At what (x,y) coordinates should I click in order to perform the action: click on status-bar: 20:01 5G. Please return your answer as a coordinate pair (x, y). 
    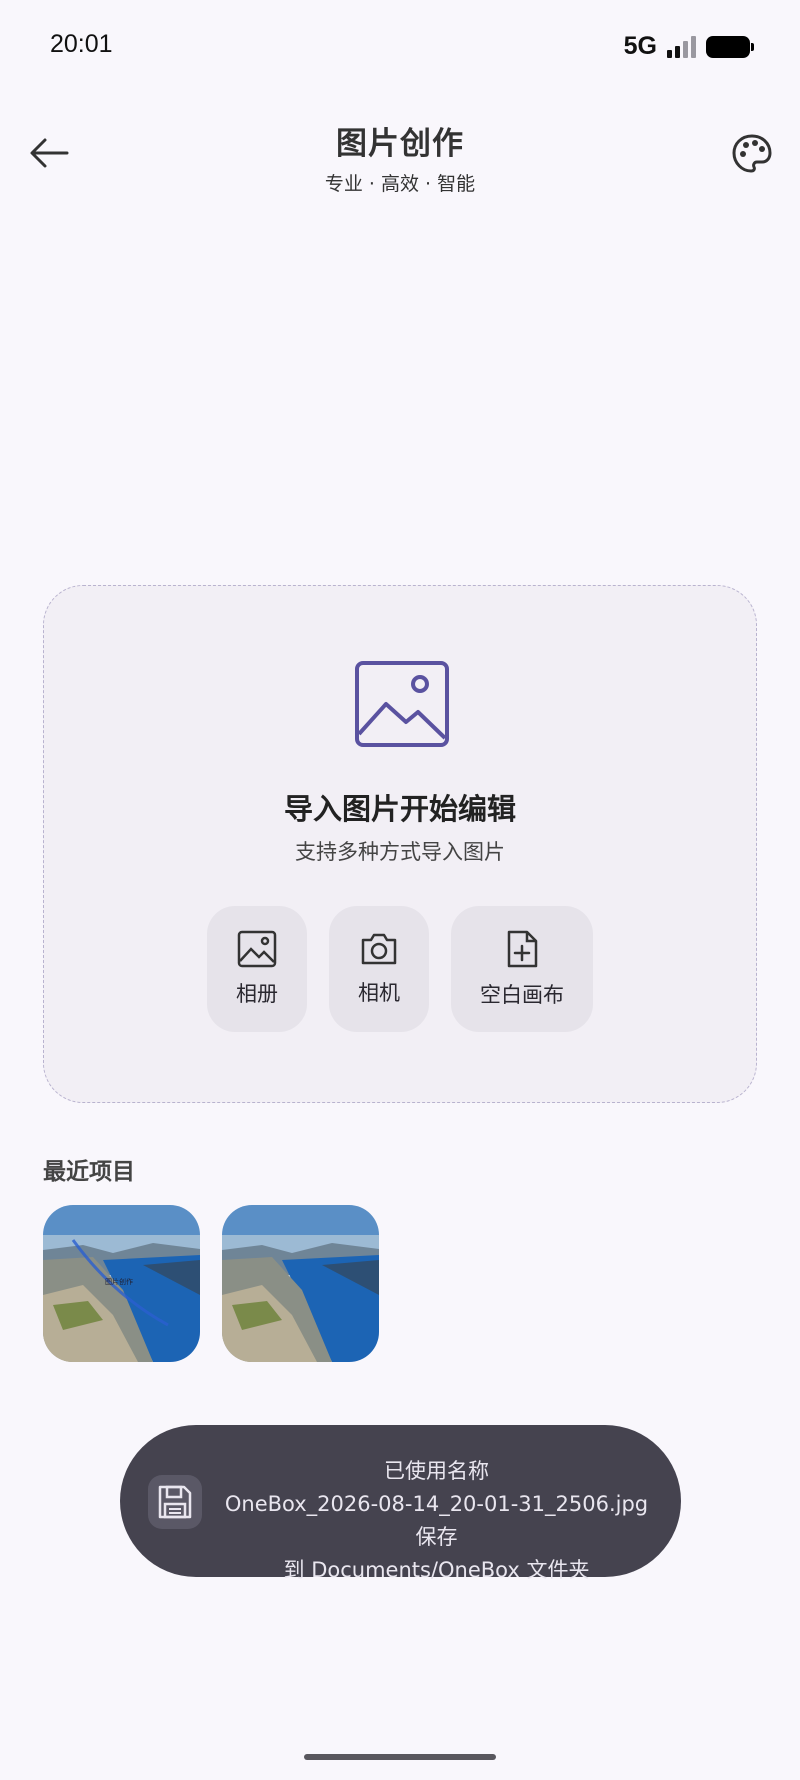
    Looking at the image, I should click on (400, 46).